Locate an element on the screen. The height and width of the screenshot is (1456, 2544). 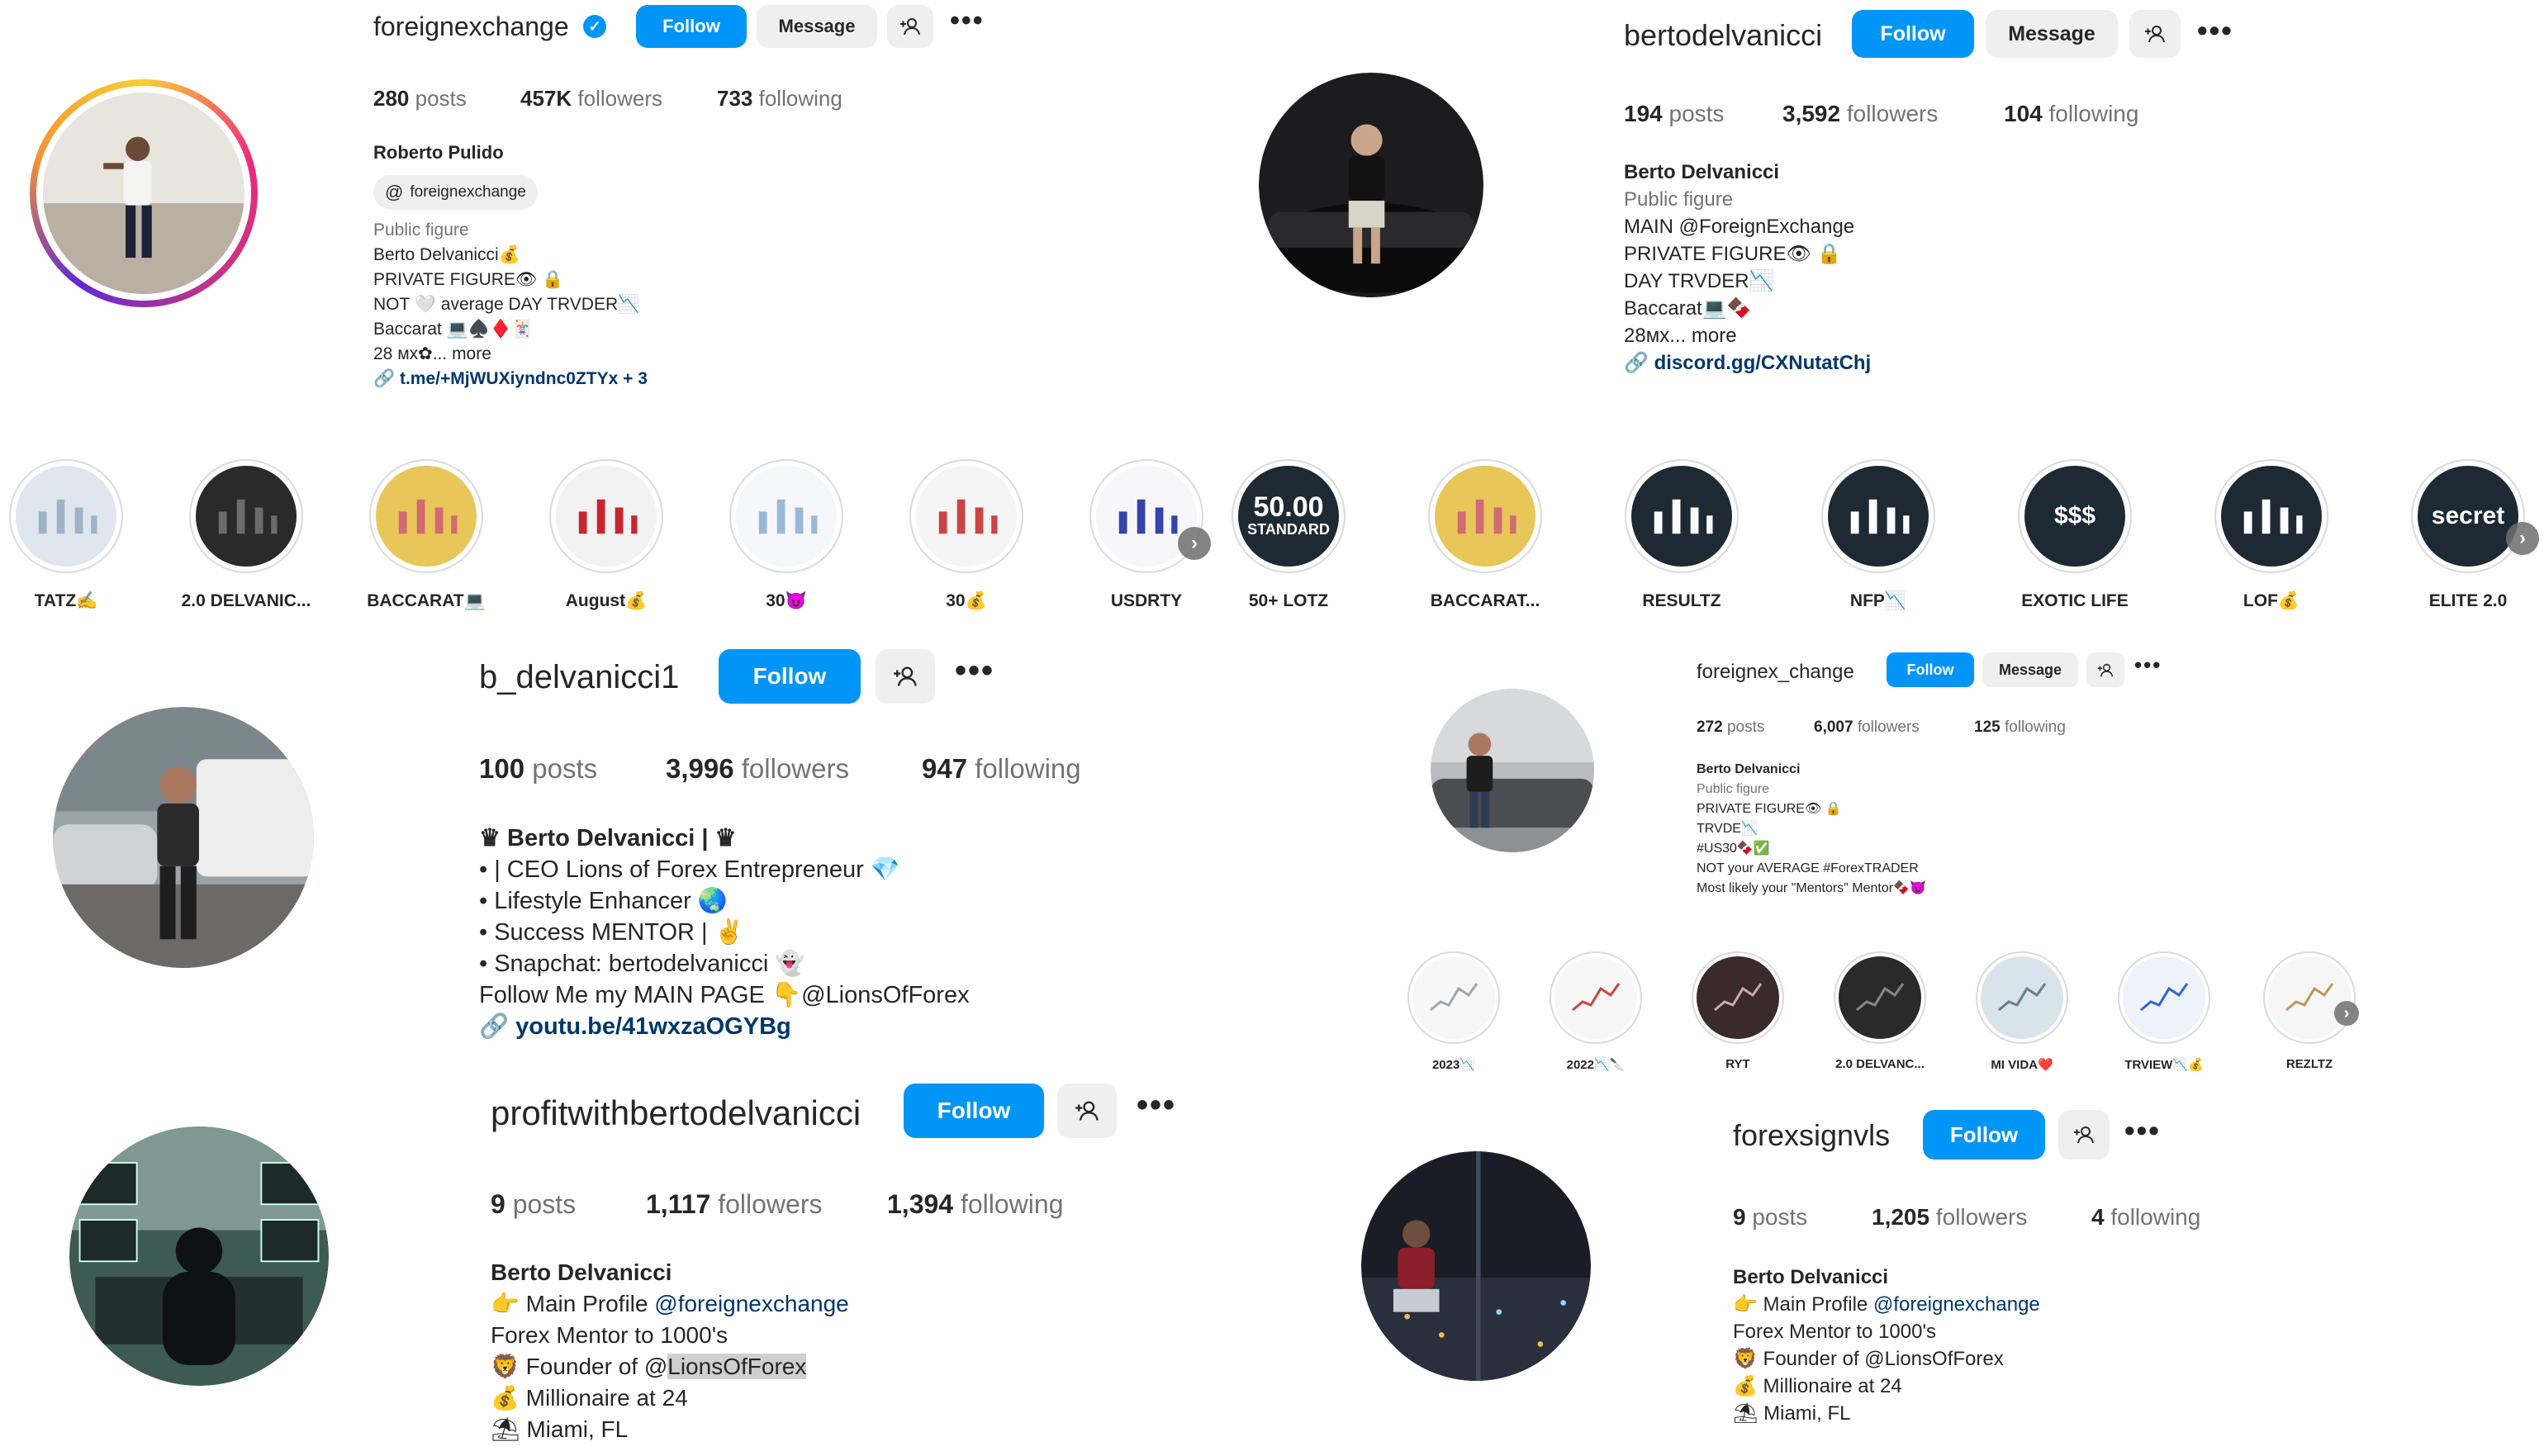
bio-line: PRIVATE FIGURE👁 🔒 is located at coordinates (469, 279).